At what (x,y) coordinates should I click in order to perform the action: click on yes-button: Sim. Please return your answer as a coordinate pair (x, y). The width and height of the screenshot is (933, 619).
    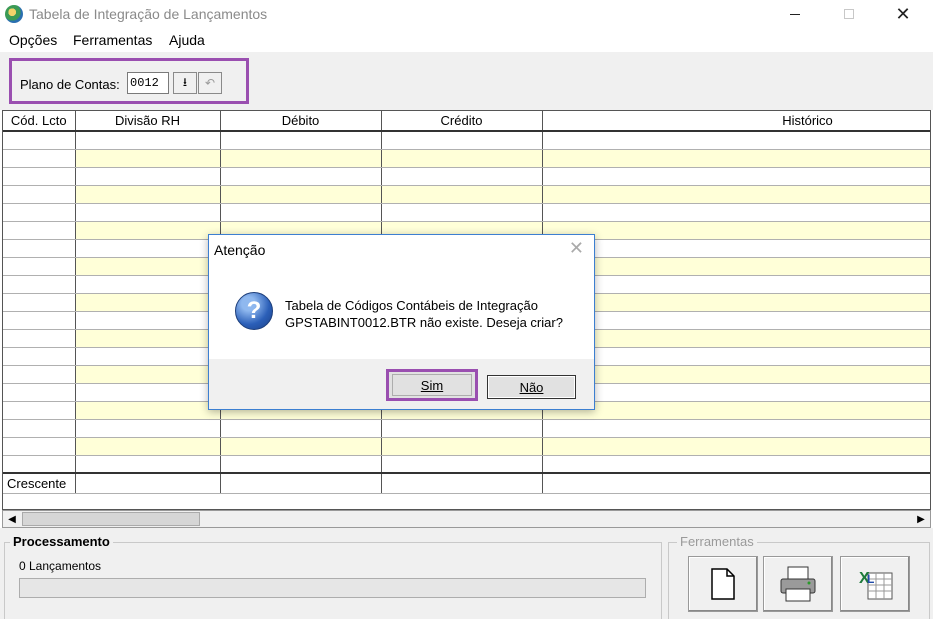
    Looking at the image, I should click on (432, 385).